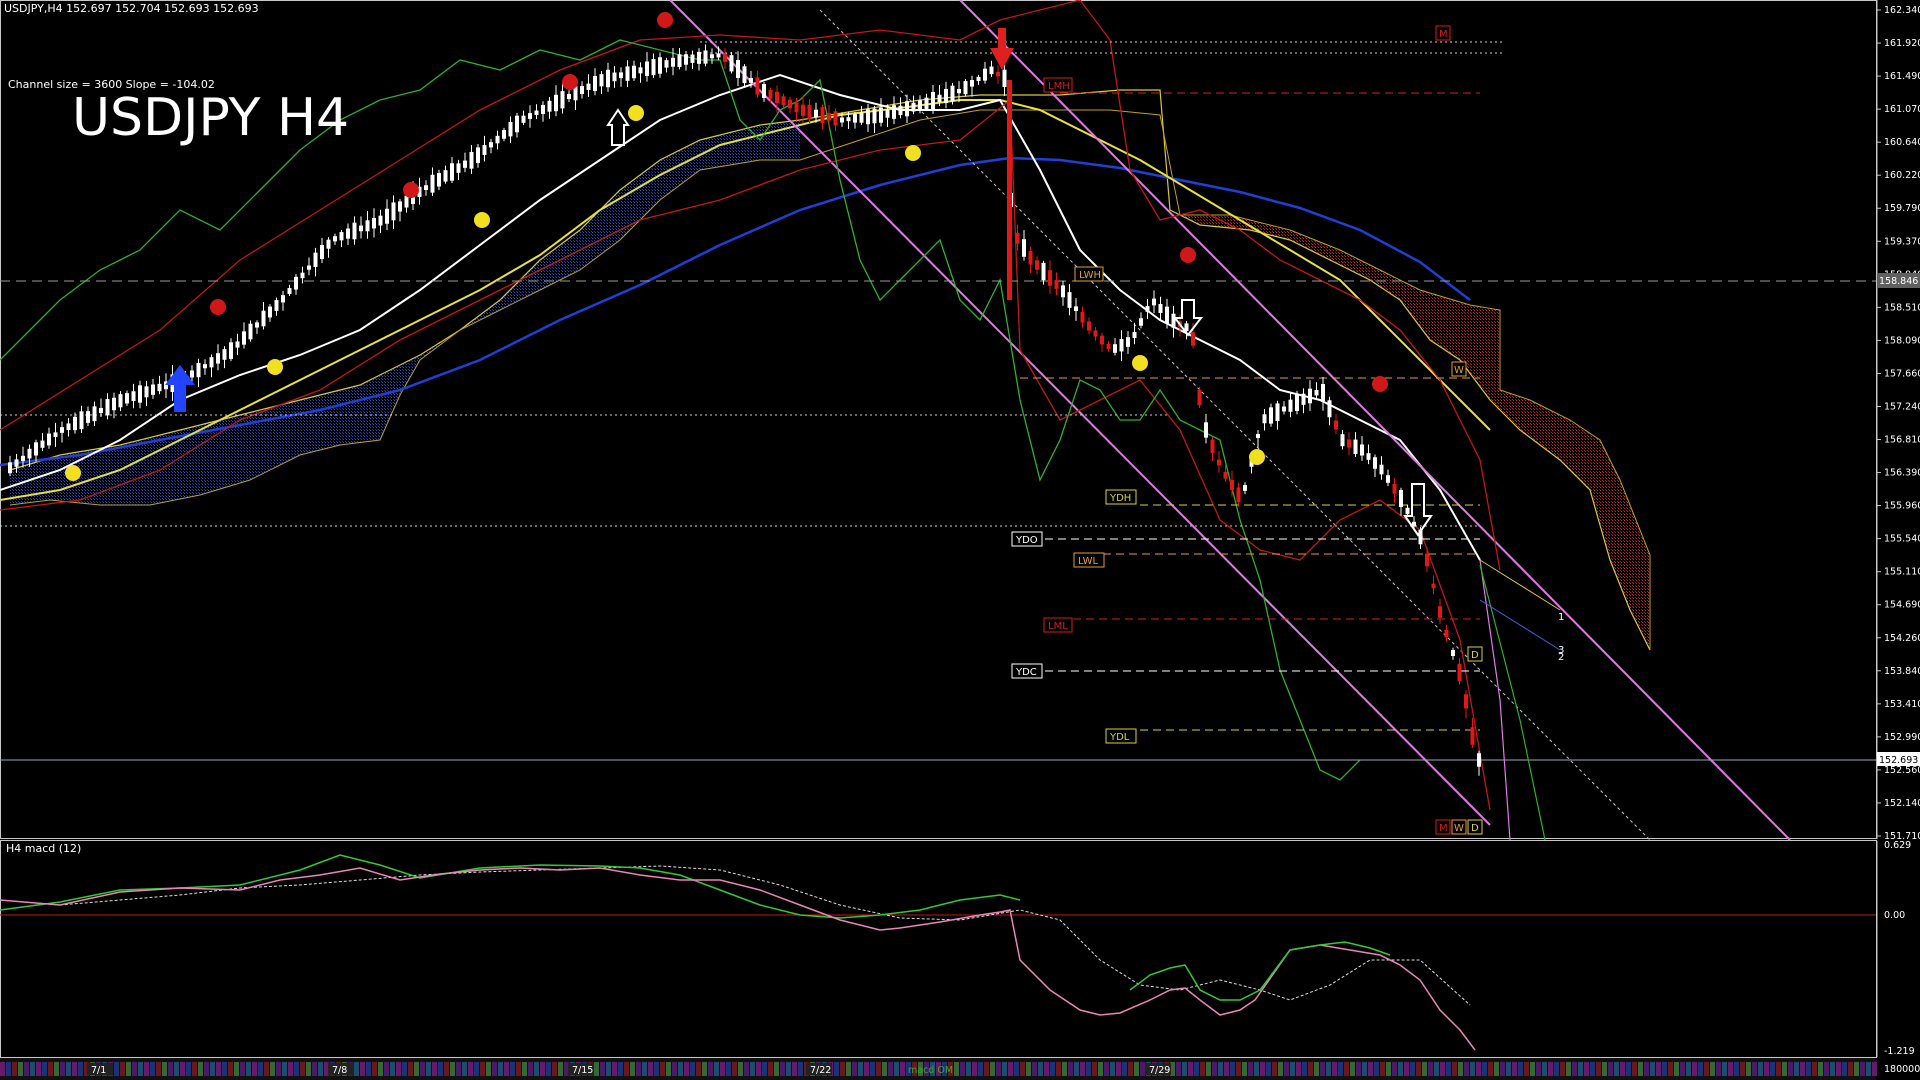 This screenshot has width=1920, height=1080. Describe the element at coordinates (1902, 373) in the screenshot. I see `price-tick-label: 157.660` at that location.